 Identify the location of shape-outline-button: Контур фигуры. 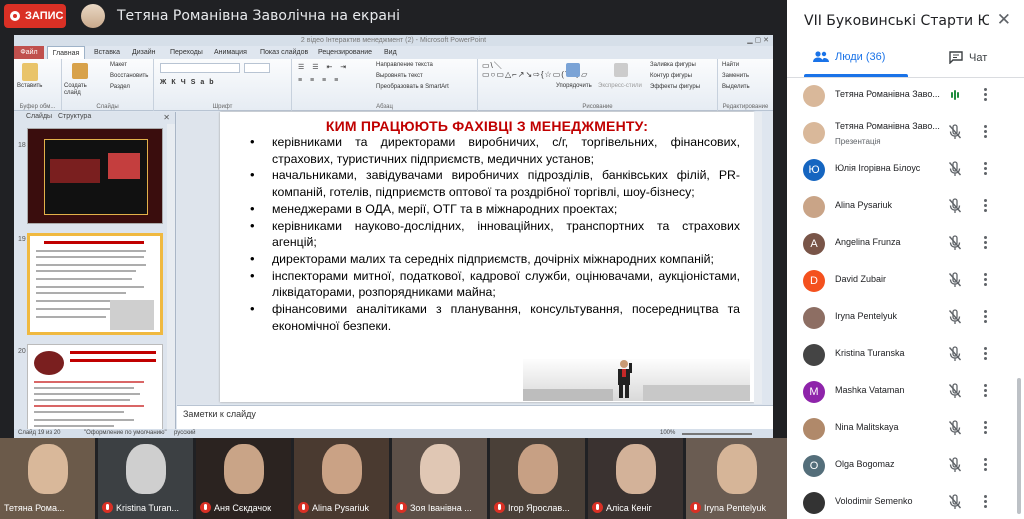
(671, 76).